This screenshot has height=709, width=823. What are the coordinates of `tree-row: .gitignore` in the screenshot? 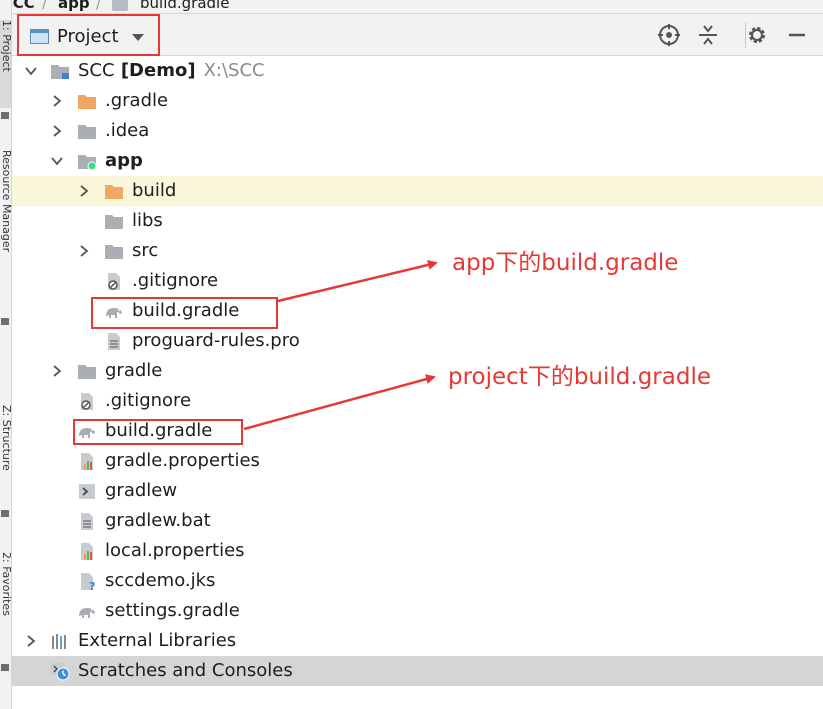 It's located at (417, 281).